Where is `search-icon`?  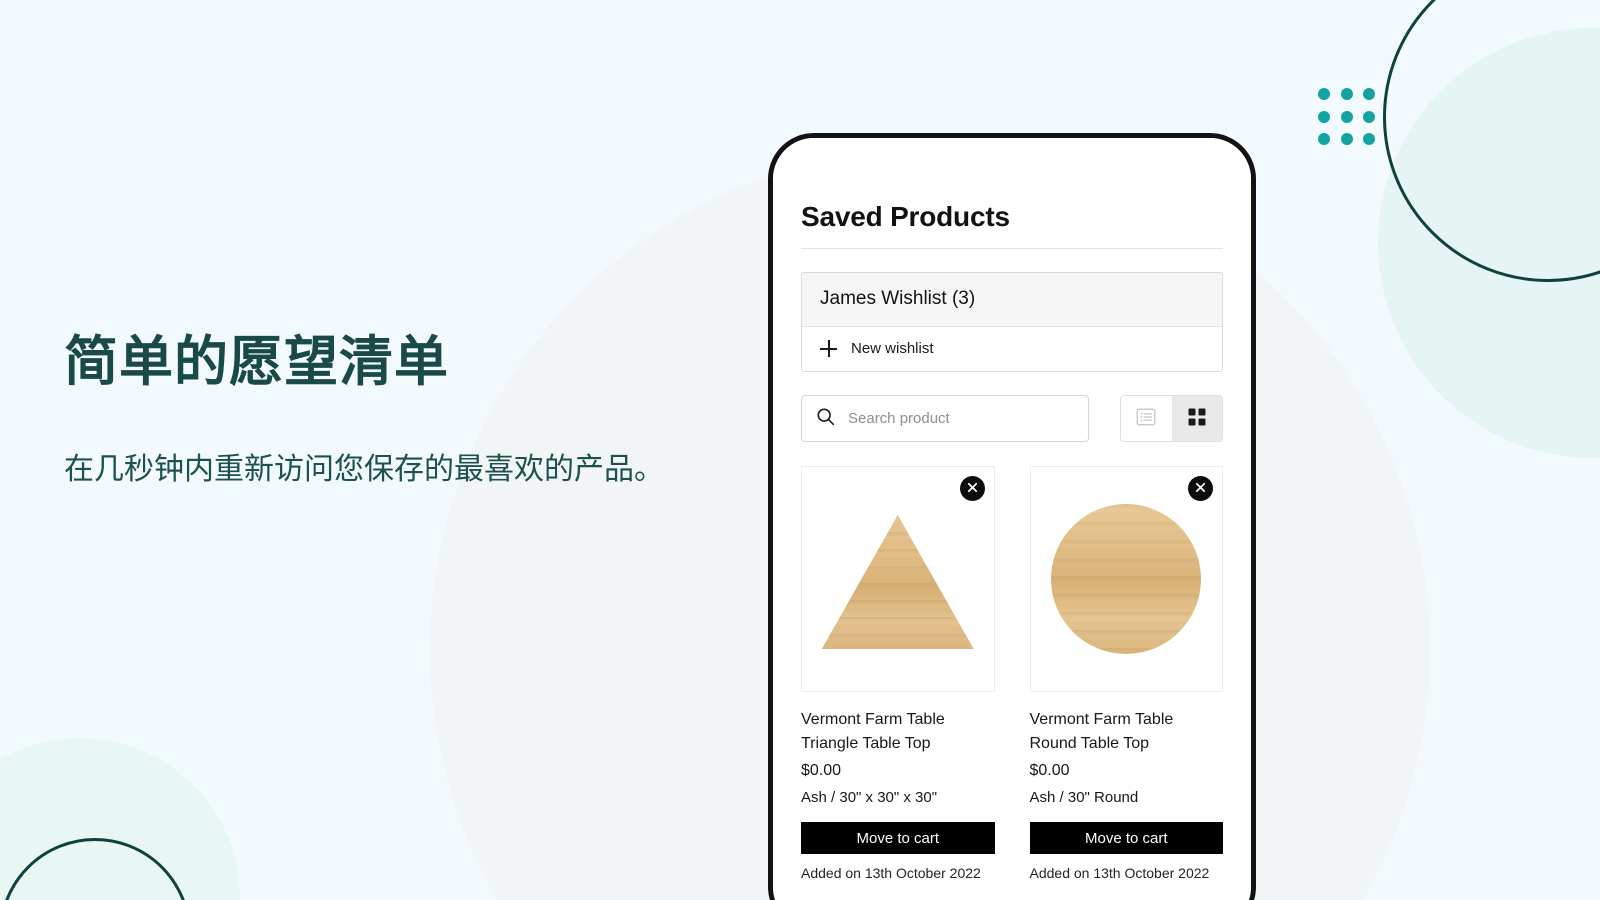
search-icon is located at coordinates (825, 419).